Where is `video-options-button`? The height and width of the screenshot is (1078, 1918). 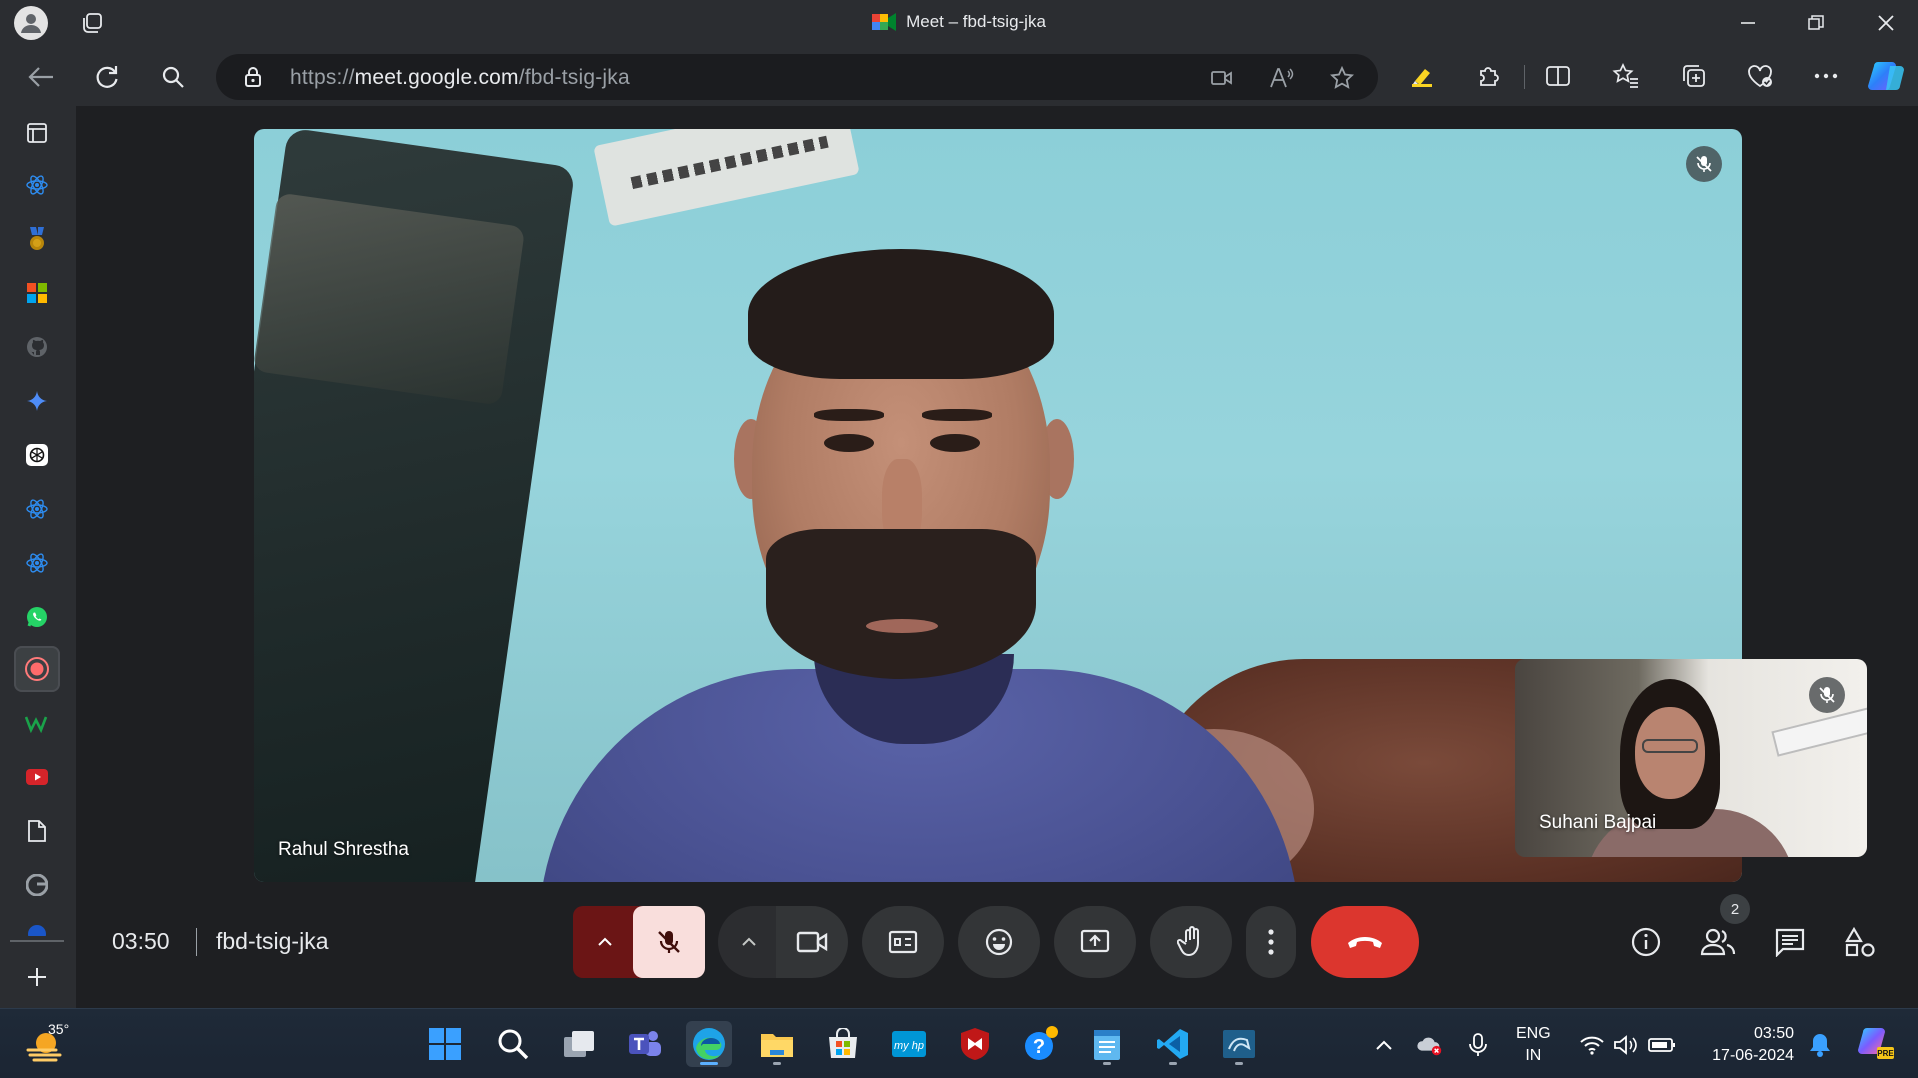
video-options-button is located at coordinates (749, 942).